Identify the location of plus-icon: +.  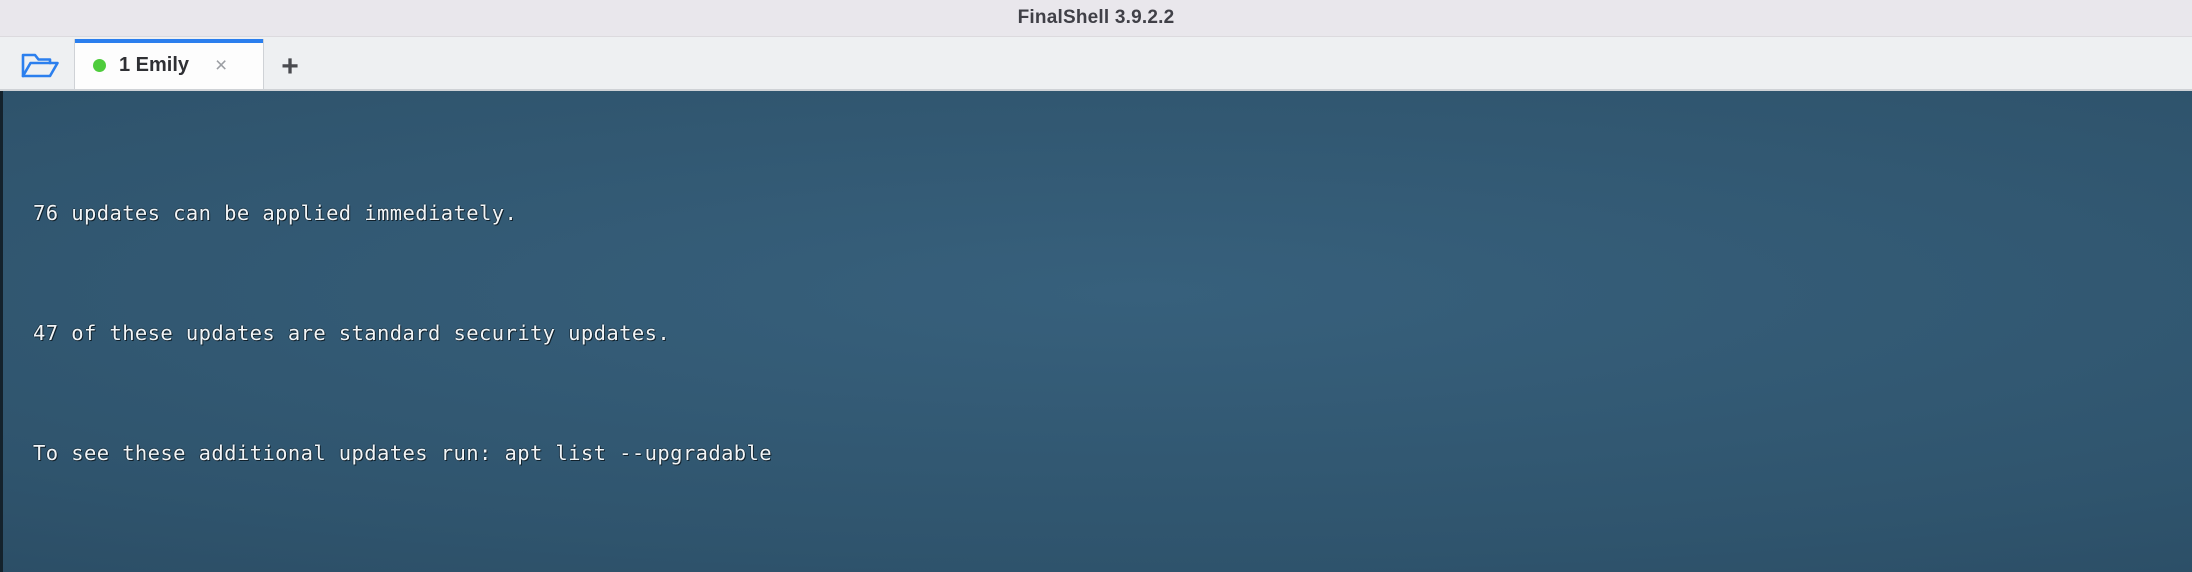
(290, 66).